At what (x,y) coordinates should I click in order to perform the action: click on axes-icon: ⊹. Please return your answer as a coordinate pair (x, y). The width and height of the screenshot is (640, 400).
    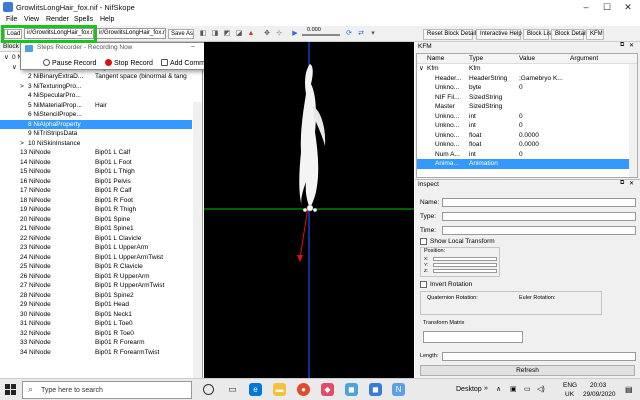
    Looking at the image, I should click on (279, 34).